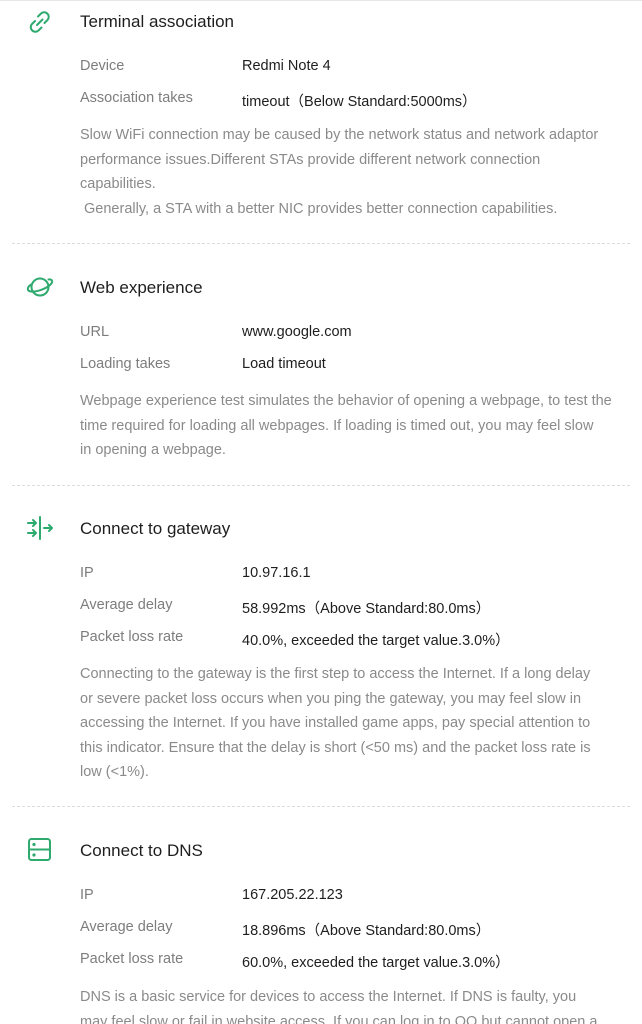 This screenshot has width=642, height=1024. I want to click on description-line: low (<1%)., so click(114, 772).